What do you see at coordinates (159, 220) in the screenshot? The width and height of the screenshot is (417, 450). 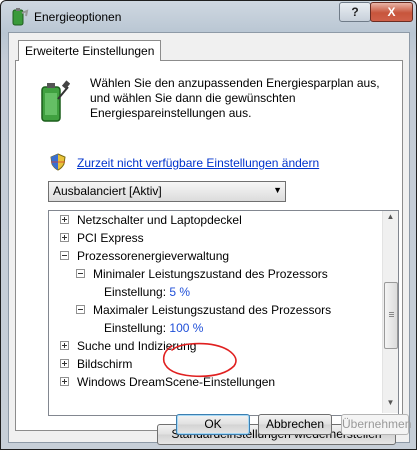 I see `tree-item-label: Netzschalter und Laptopdeckel` at bounding box center [159, 220].